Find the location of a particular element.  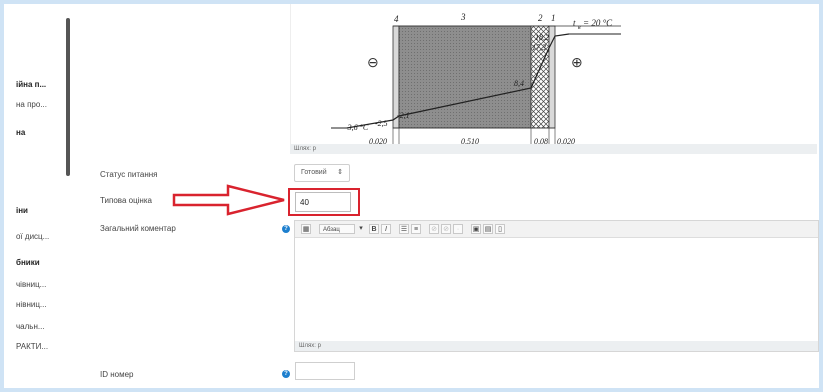

unlink-icon: ⊘ is located at coordinates (446, 229).